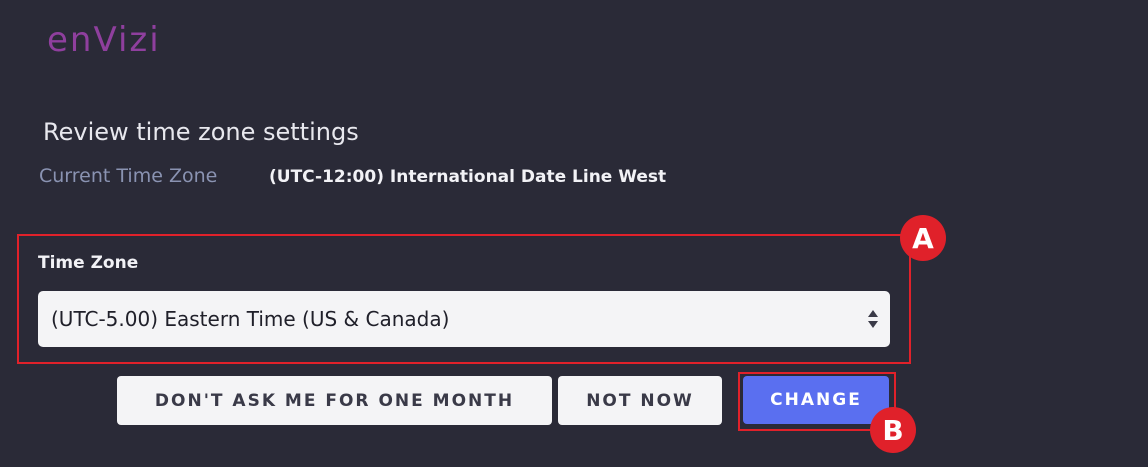  Describe the element at coordinates (88, 263) in the screenshot. I see `time-zone-field-label: Time Zone` at that location.